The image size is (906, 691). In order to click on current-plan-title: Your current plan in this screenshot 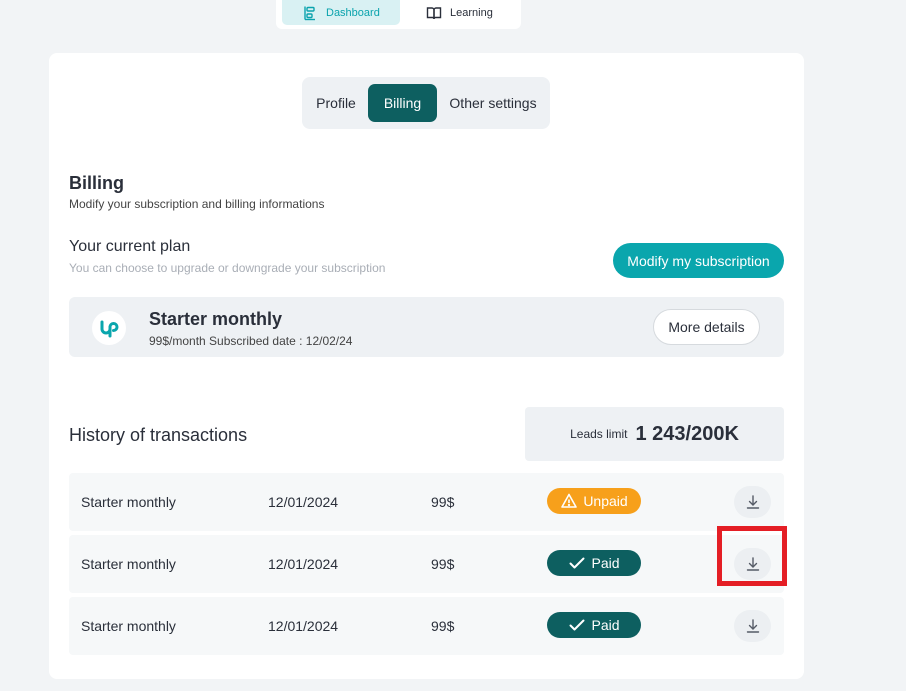, I will do `click(130, 246)`.